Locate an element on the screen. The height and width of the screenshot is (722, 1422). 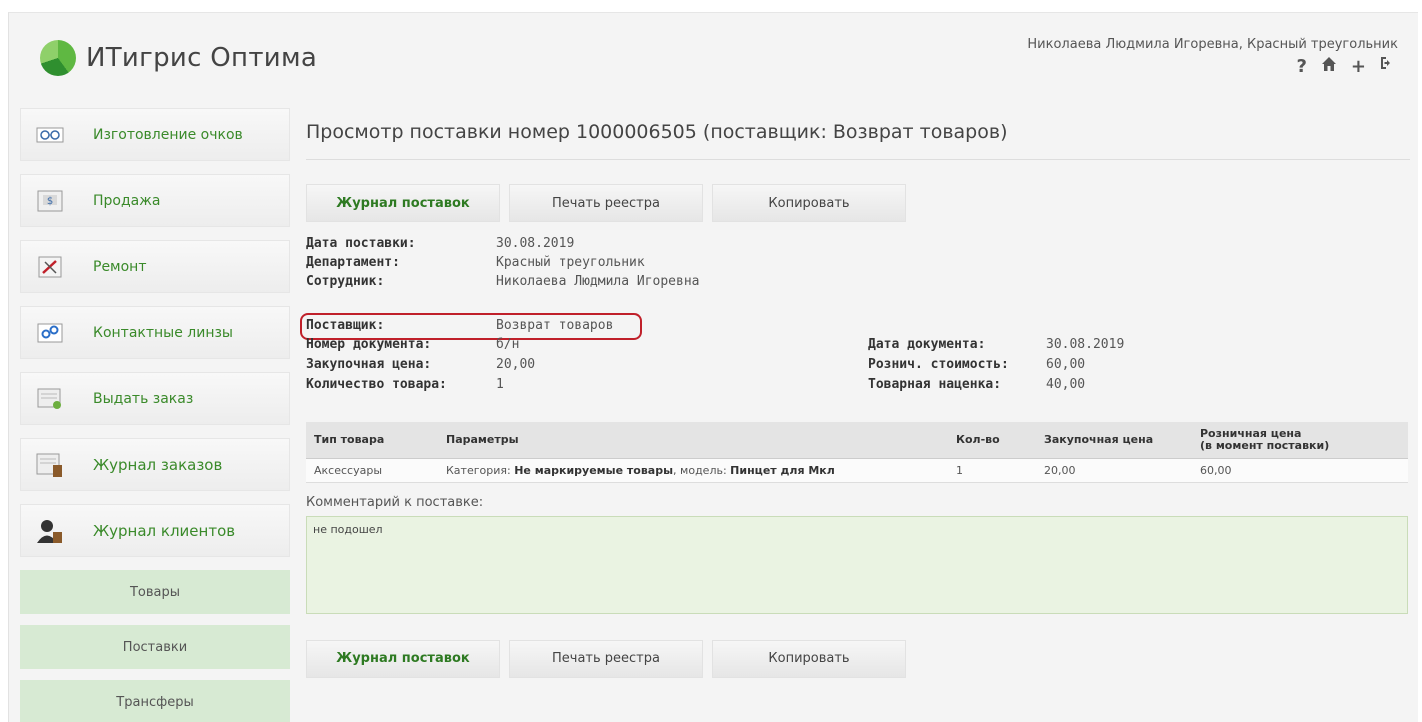
glasses-icon is located at coordinates (50, 135).